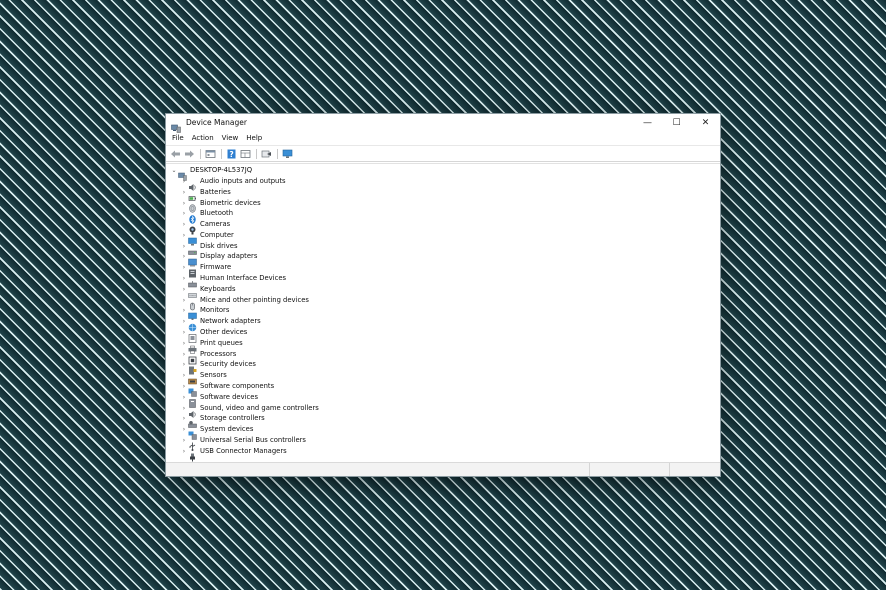  Describe the element at coordinates (230, 321) in the screenshot. I see `tree-item-label: Network adapters` at that location.